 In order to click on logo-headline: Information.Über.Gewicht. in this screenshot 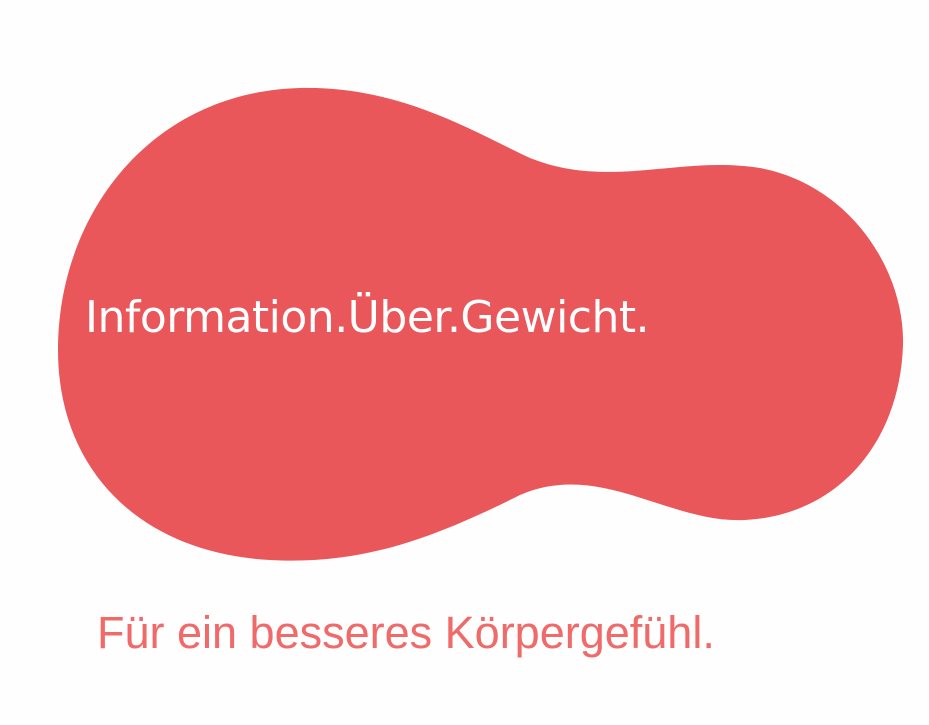, I will do `click(367, 317)`.